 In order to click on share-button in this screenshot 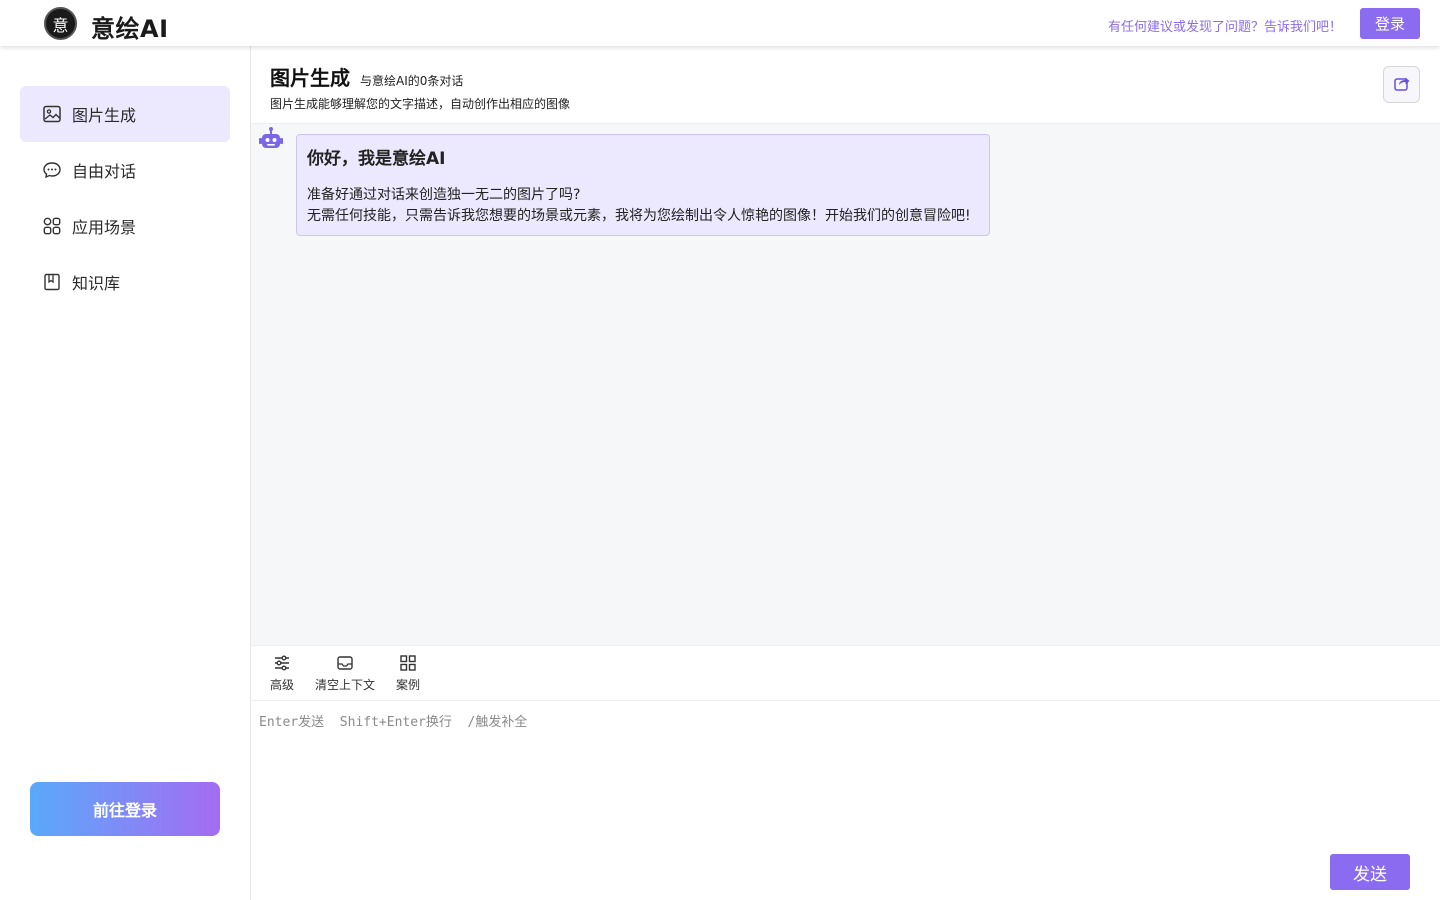, I will do `click(1401, 84)`.